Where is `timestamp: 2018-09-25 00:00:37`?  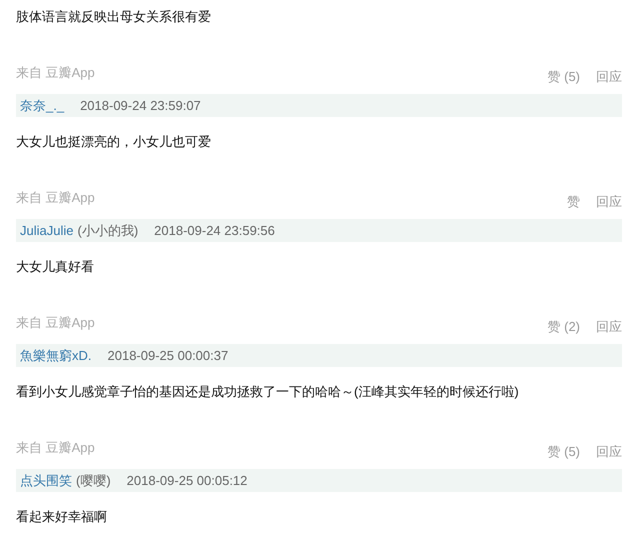
timestamp: 2018-09-25 00:00:37 is located at coordinates (168, 355).